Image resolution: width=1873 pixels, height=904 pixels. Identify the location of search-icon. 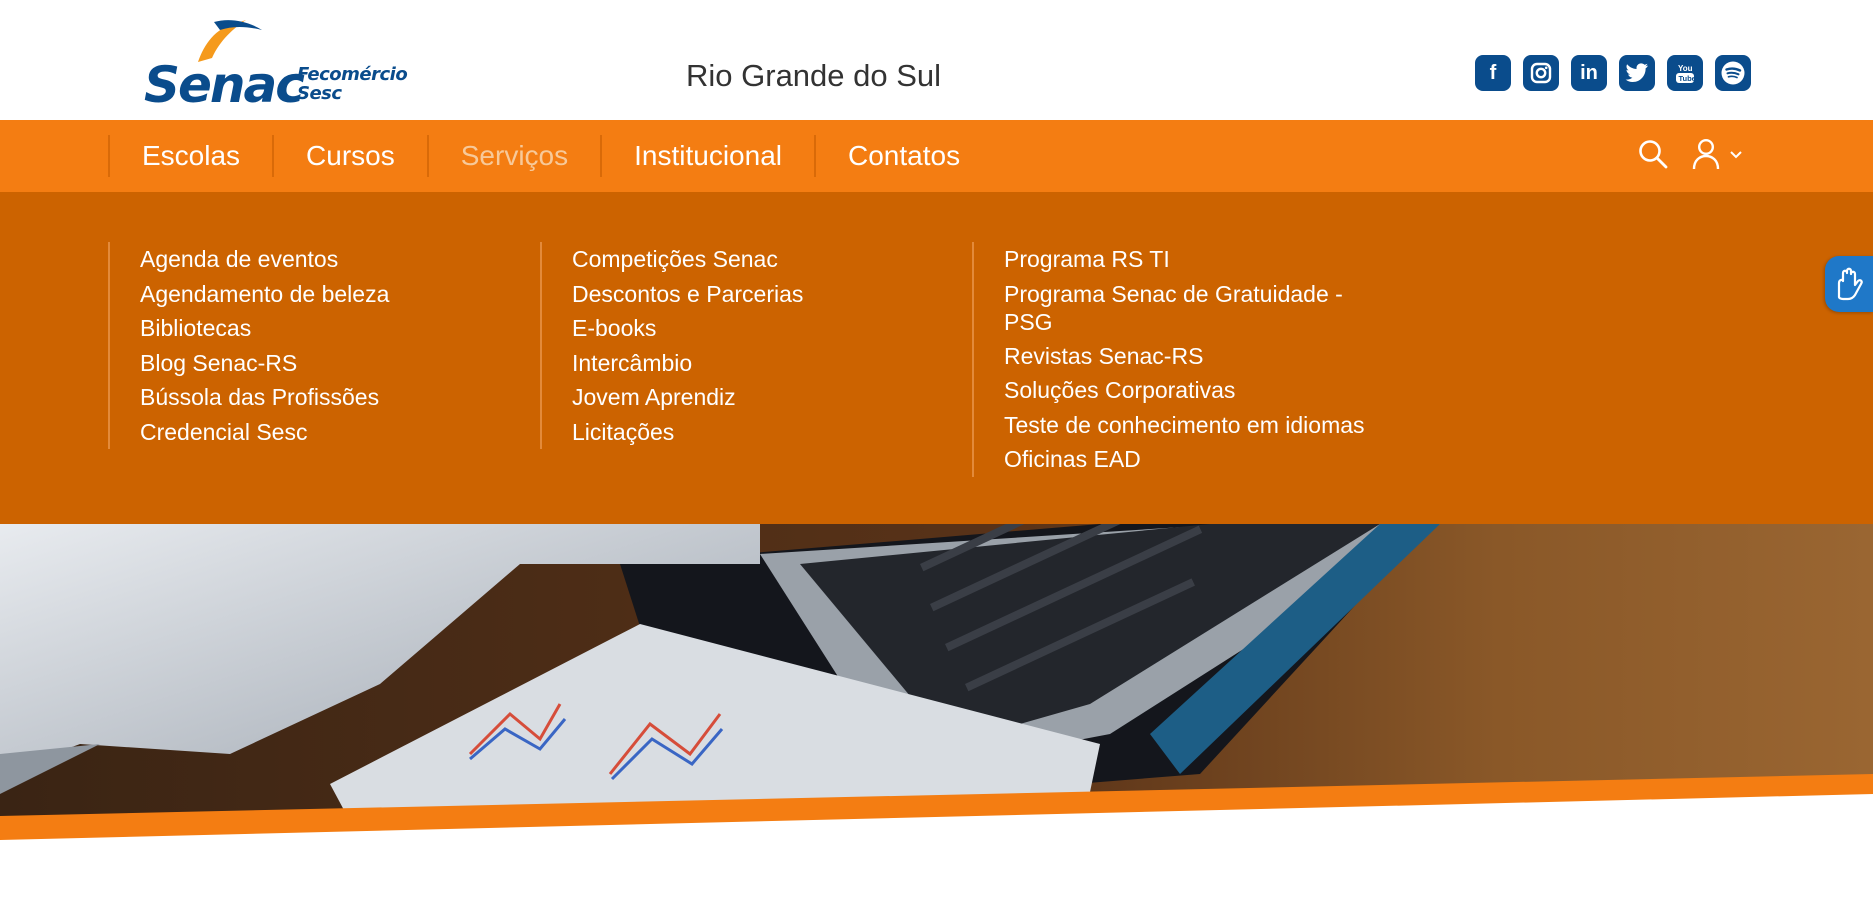
(1653, 154).